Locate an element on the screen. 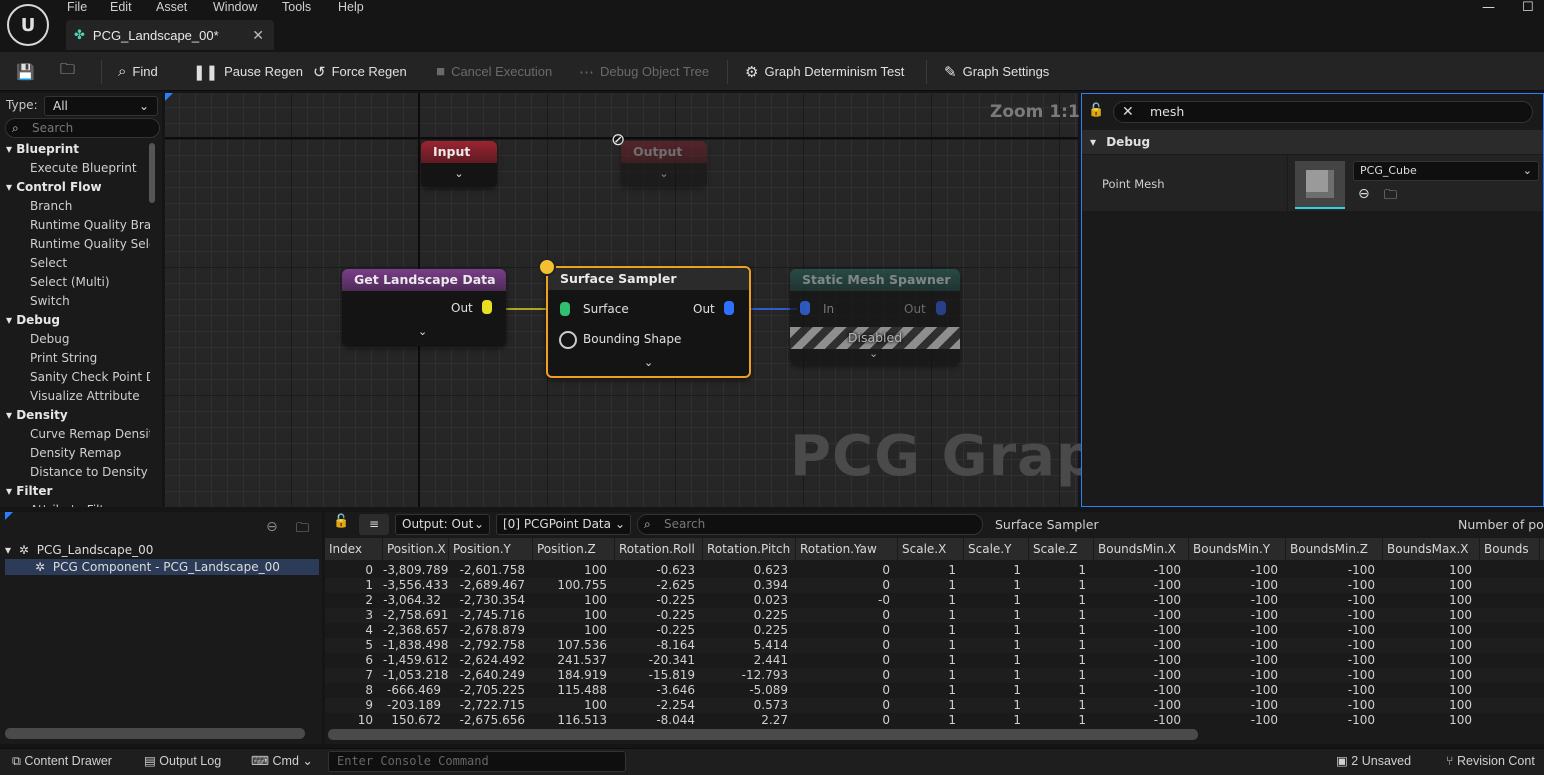 Image resolution: width=1544 pixels, height=775 pixels. column-header: Position.Z is located at coordinates (574, 549).